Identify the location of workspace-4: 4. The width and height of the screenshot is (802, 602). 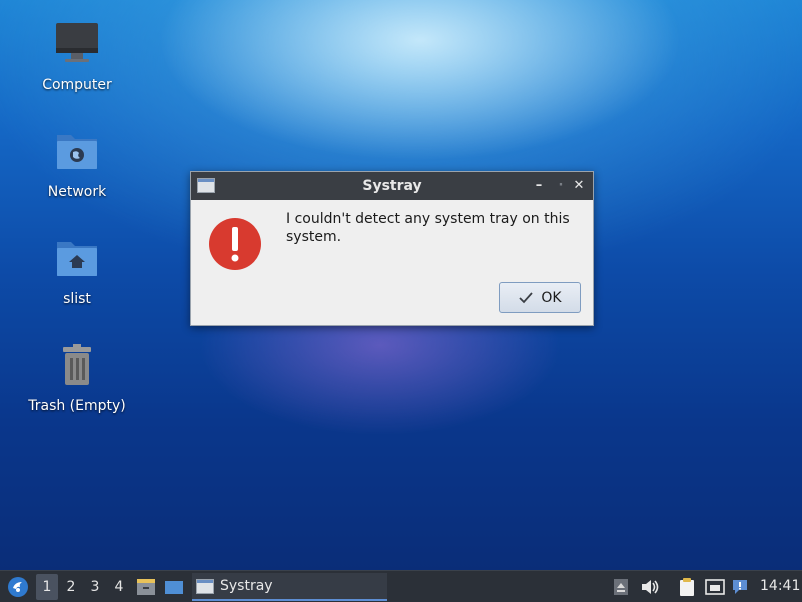
(119, 586).